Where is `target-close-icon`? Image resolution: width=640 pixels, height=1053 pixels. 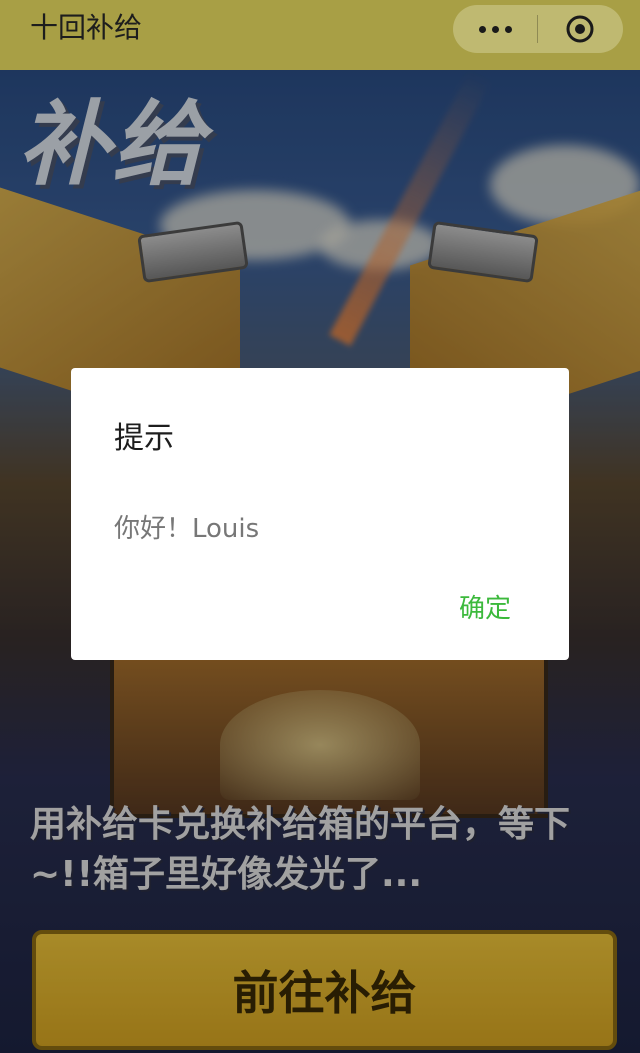
target-close-icon is located at coordinates (580, 29).